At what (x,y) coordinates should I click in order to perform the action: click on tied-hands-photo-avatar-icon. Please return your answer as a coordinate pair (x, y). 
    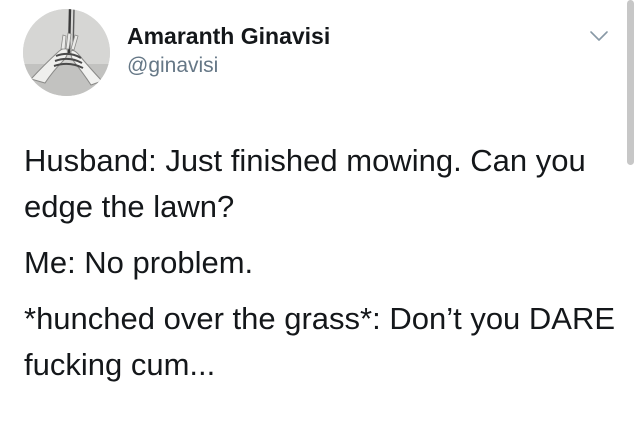
    Looking at the image, I should click on (66, 52).